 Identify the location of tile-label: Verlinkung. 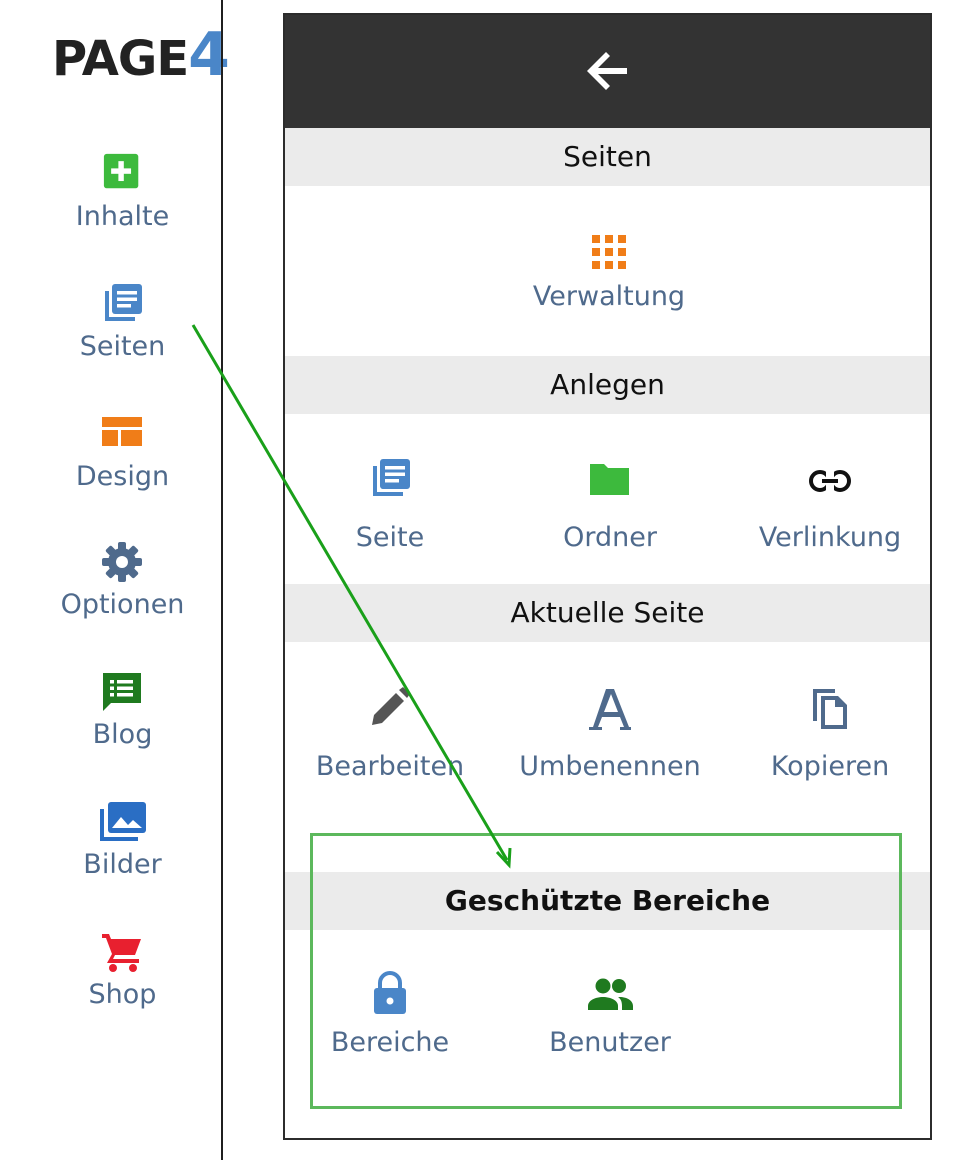
(830, 537).